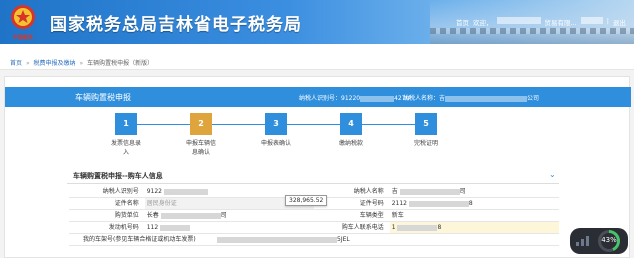 The height and width of the screenshot is (258, 634). I want to click on logout-link: 退出, so click(619, 22).